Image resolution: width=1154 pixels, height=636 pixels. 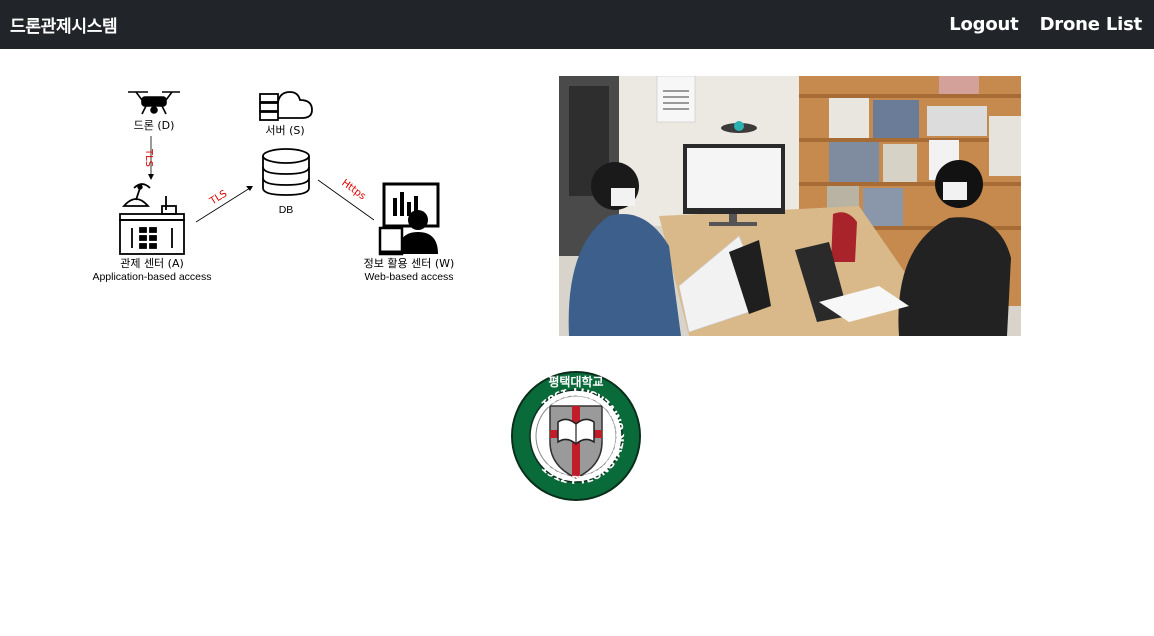 I want to click on web-center-sublabel: Web-based access, so click(x=408, y=277).